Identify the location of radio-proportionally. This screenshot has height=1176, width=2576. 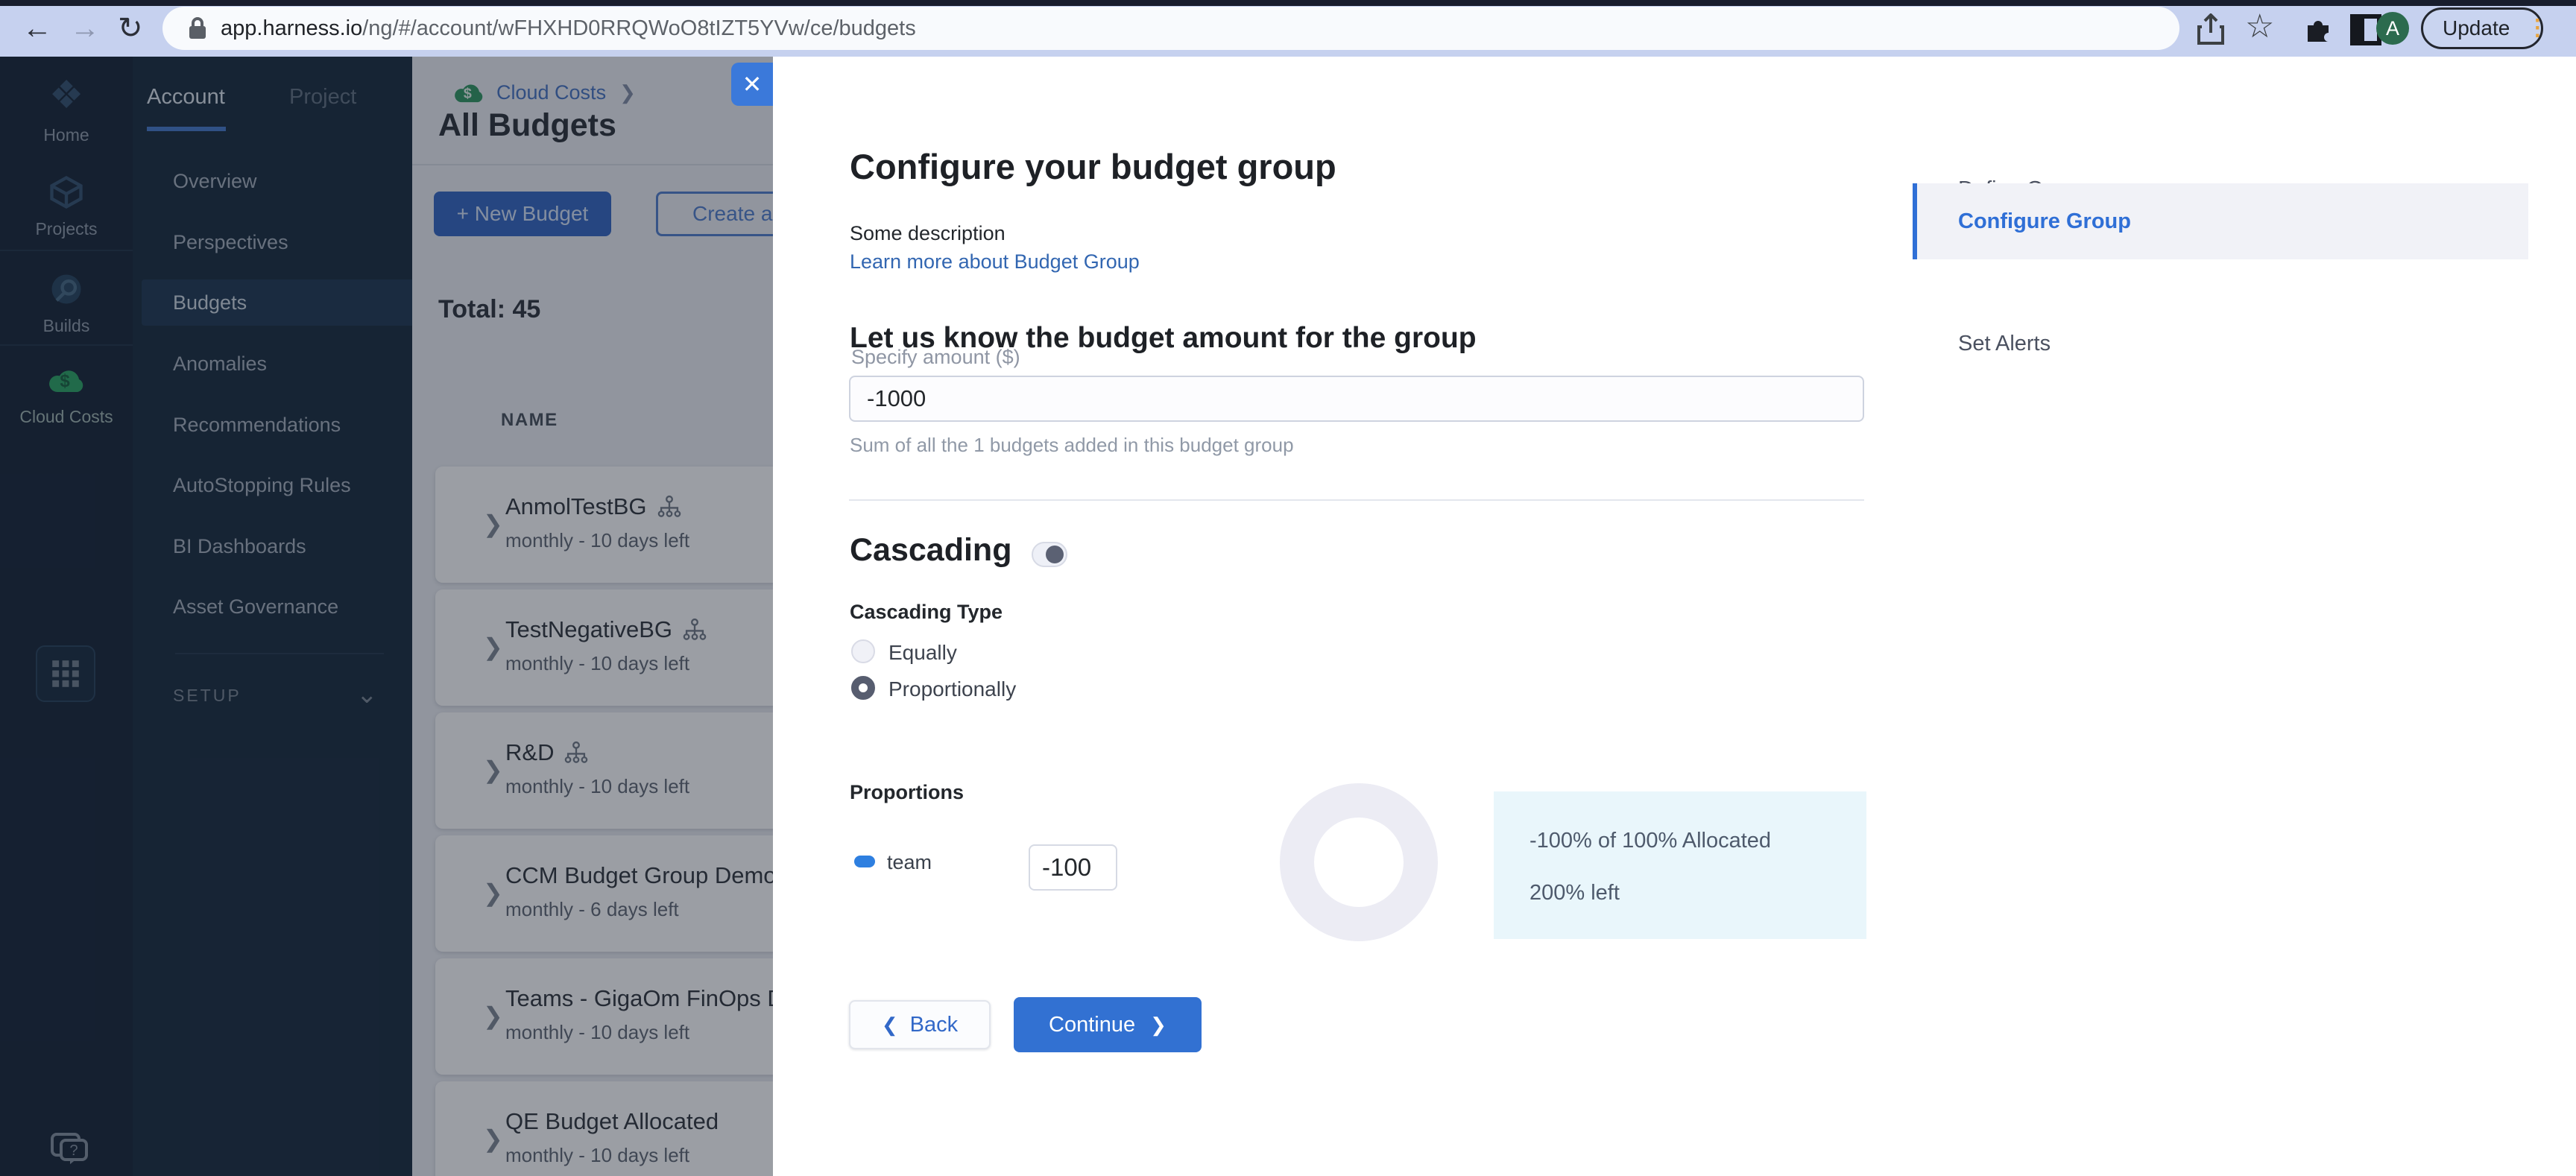
(863, 688).